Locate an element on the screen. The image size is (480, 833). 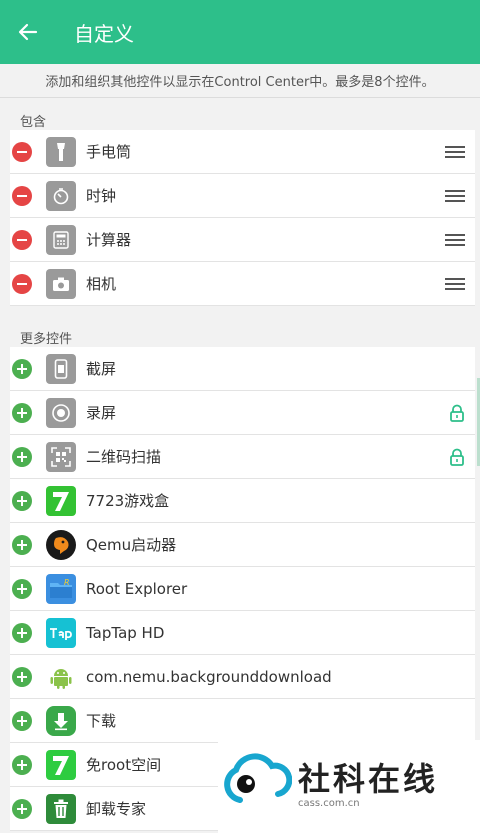
section-label-included: 包含 is located at coordinates (33, 122).